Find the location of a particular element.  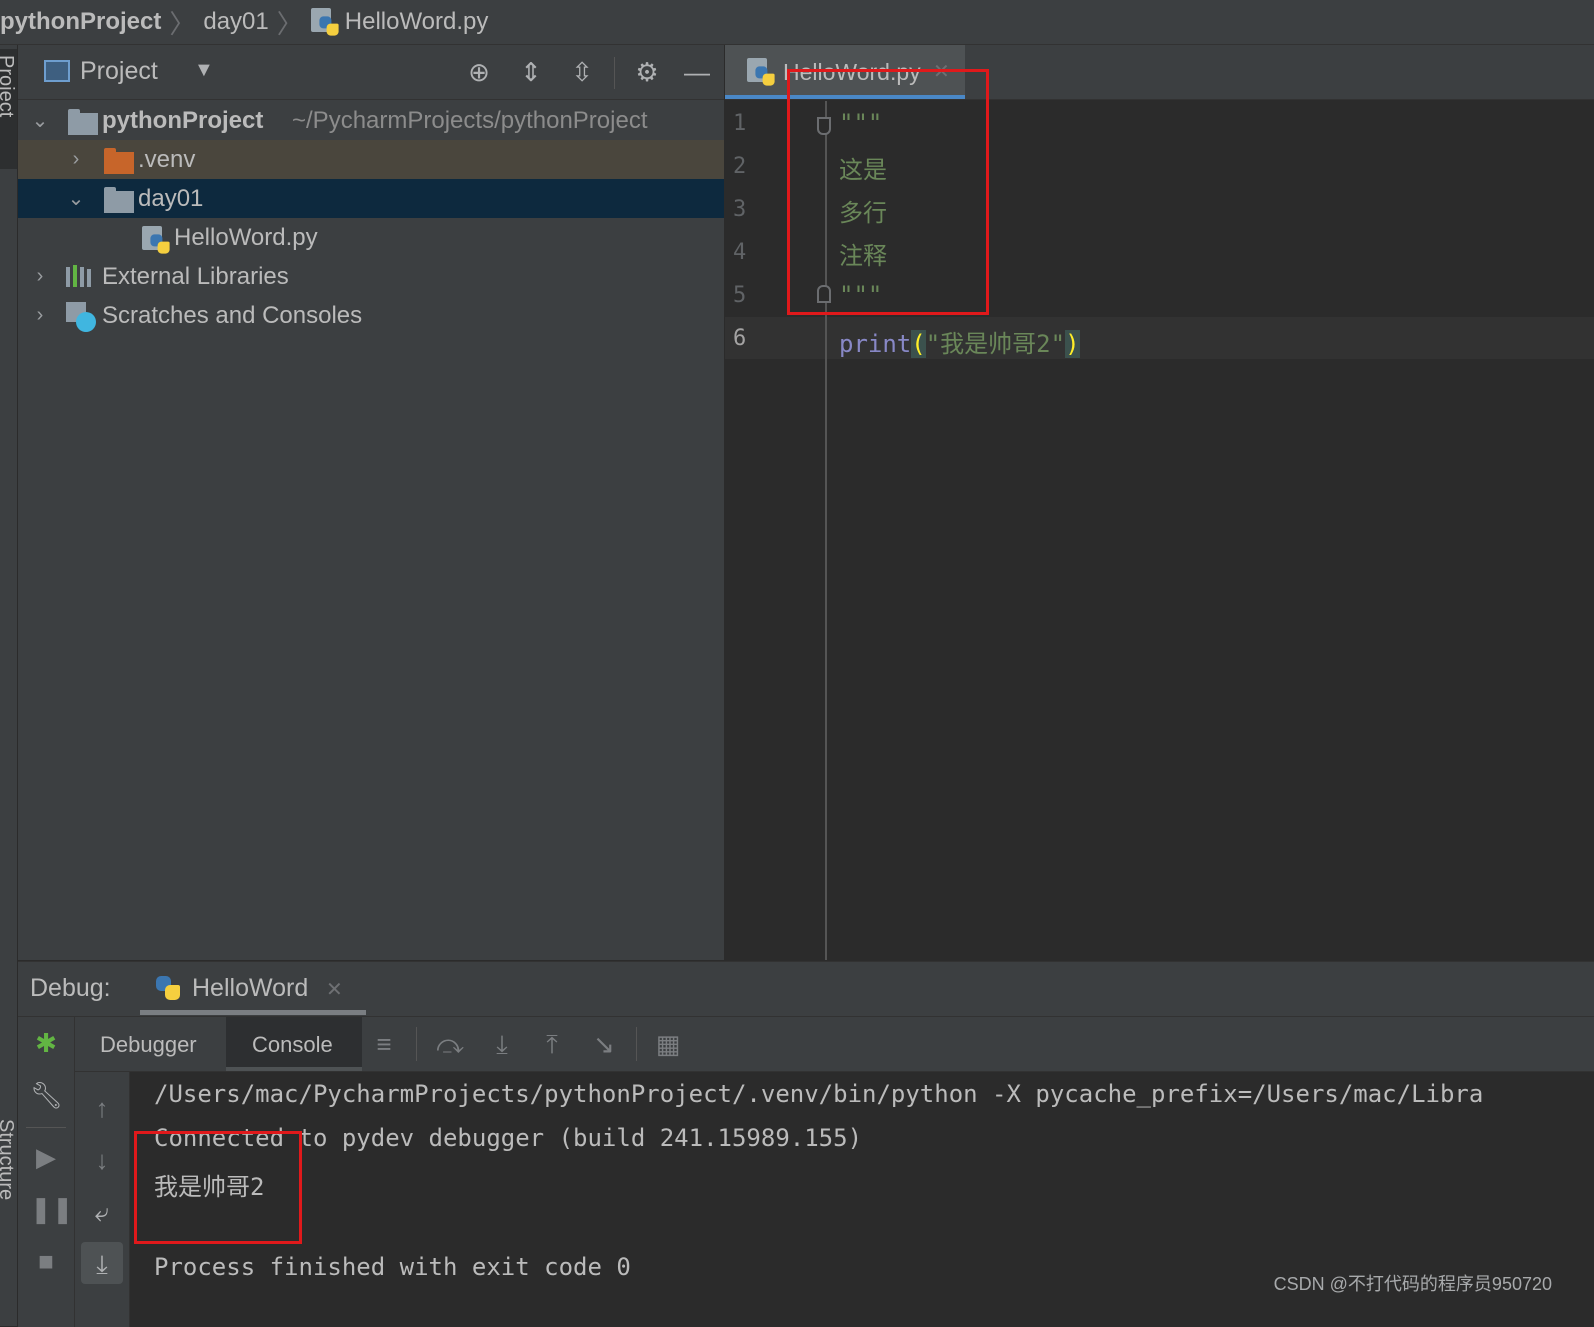

gear-icon: ⚙ is located at coordinates (647, 72).